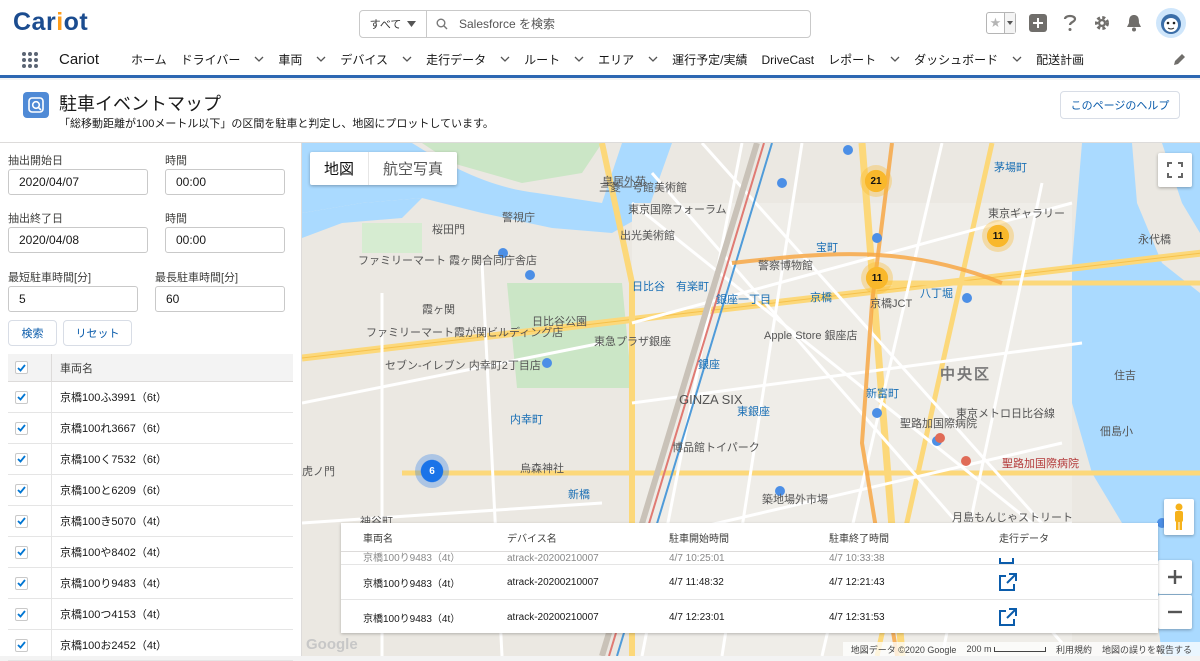 The height and width of the screenshot is (661, 1200). I want to click on parking-cluster: 21, so click(876, 181).